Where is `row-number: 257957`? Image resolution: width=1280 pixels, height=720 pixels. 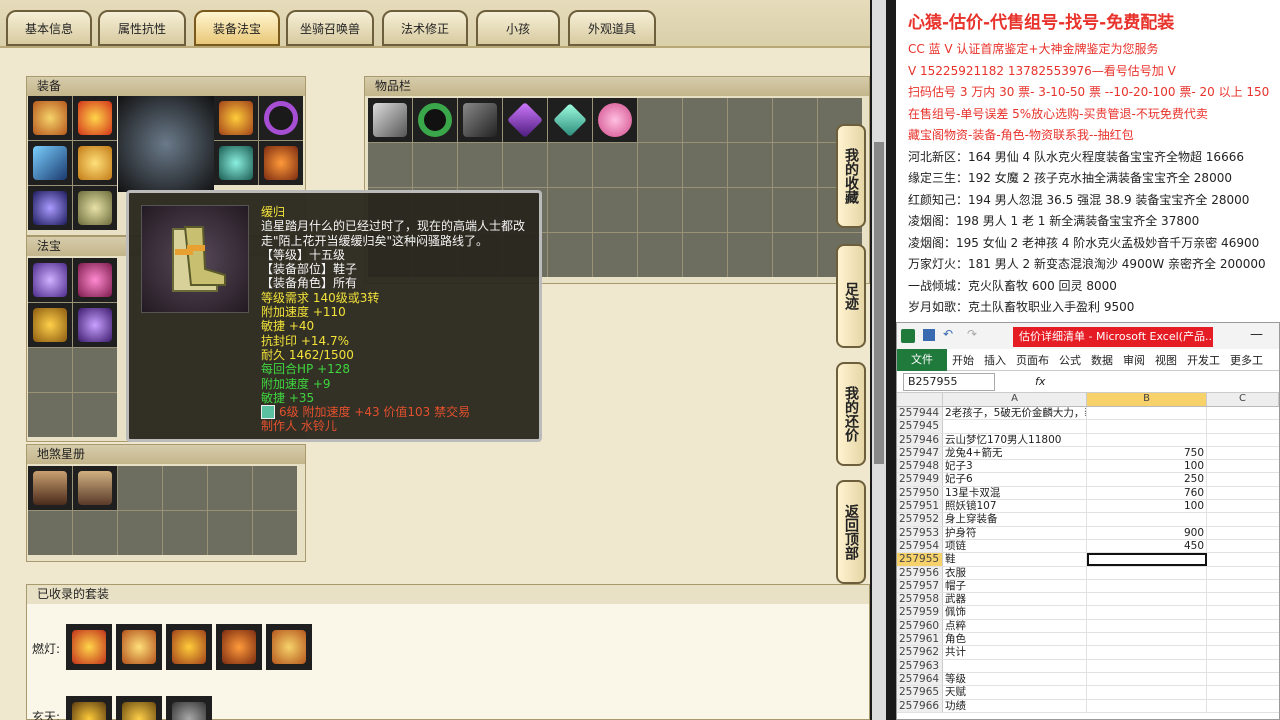 row-number: 257957 is located at coordinates (920, 586).